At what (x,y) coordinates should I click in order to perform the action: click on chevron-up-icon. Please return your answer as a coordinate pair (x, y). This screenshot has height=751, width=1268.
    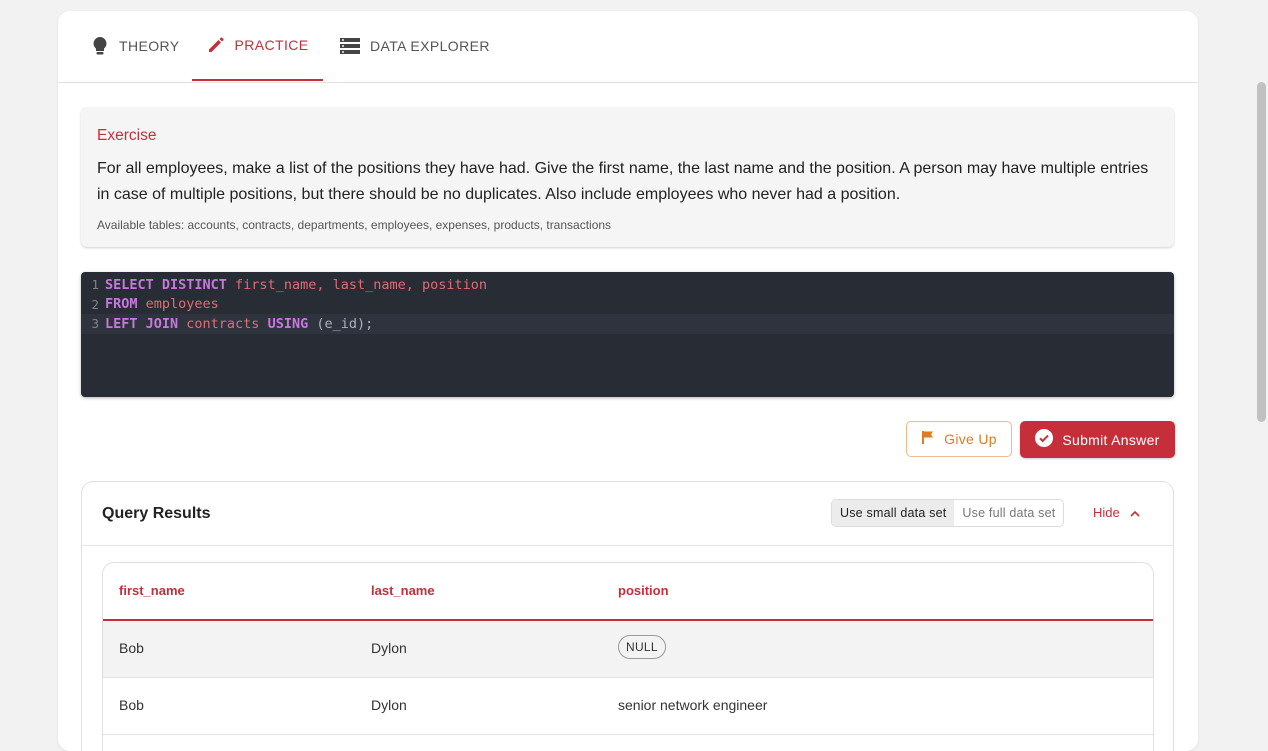
    Looking at the image, I should click on (1135, 512).